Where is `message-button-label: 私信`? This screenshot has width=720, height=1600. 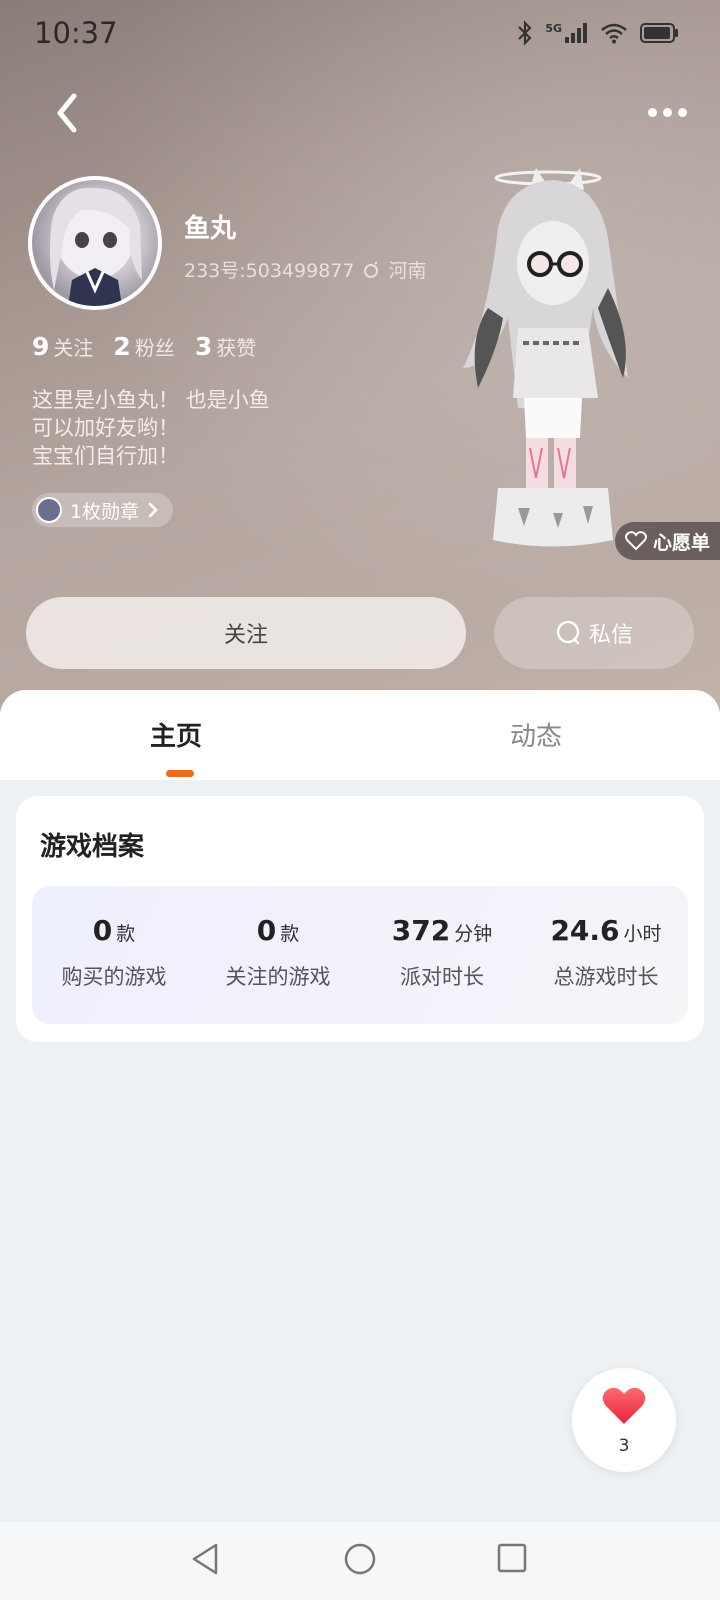
message-button-label: 私信 is located at coordinates (610, 635).